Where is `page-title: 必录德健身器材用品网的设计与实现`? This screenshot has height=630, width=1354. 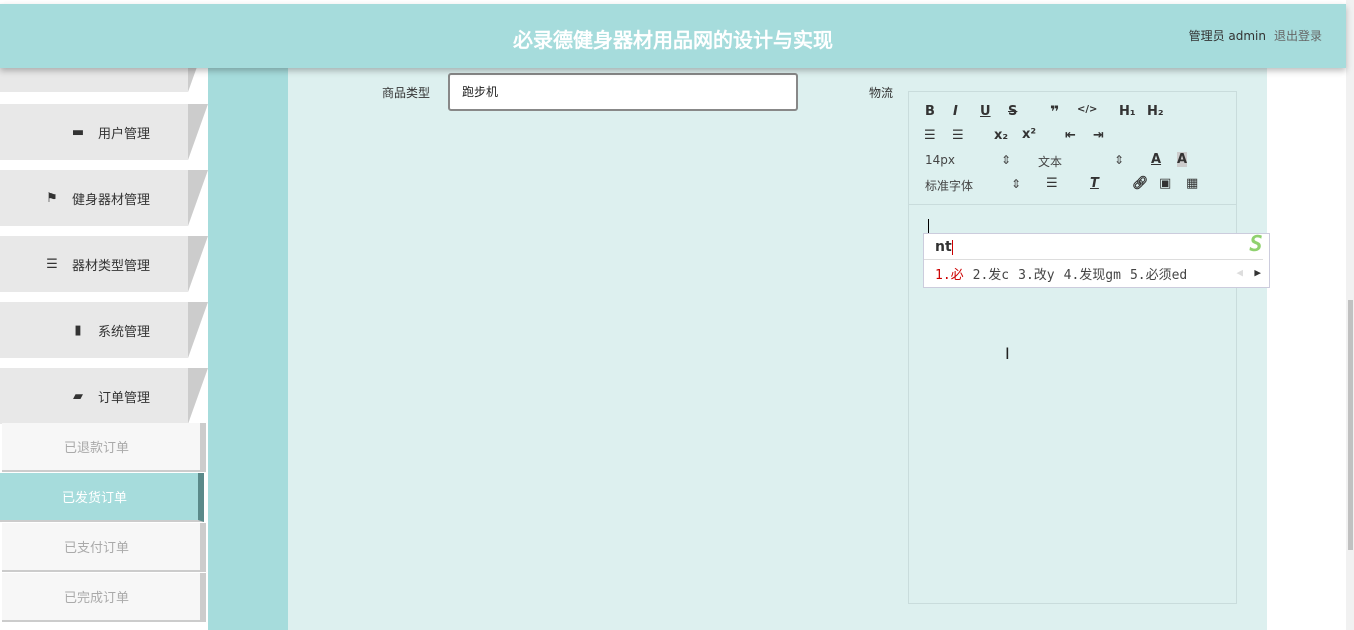 page-title: 必录德健身器材用品网的设计与实现 is located at coordinates (673, 40).